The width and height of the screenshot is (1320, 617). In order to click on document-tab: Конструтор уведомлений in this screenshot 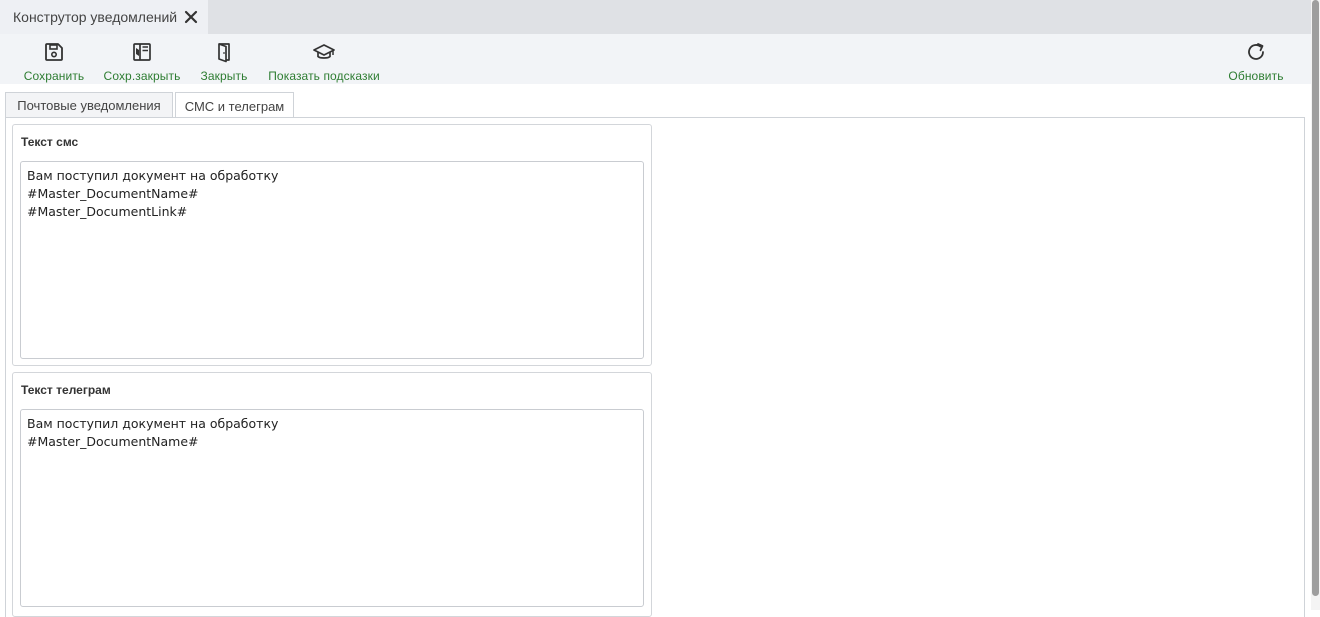, I will do `click(104, 17)`.